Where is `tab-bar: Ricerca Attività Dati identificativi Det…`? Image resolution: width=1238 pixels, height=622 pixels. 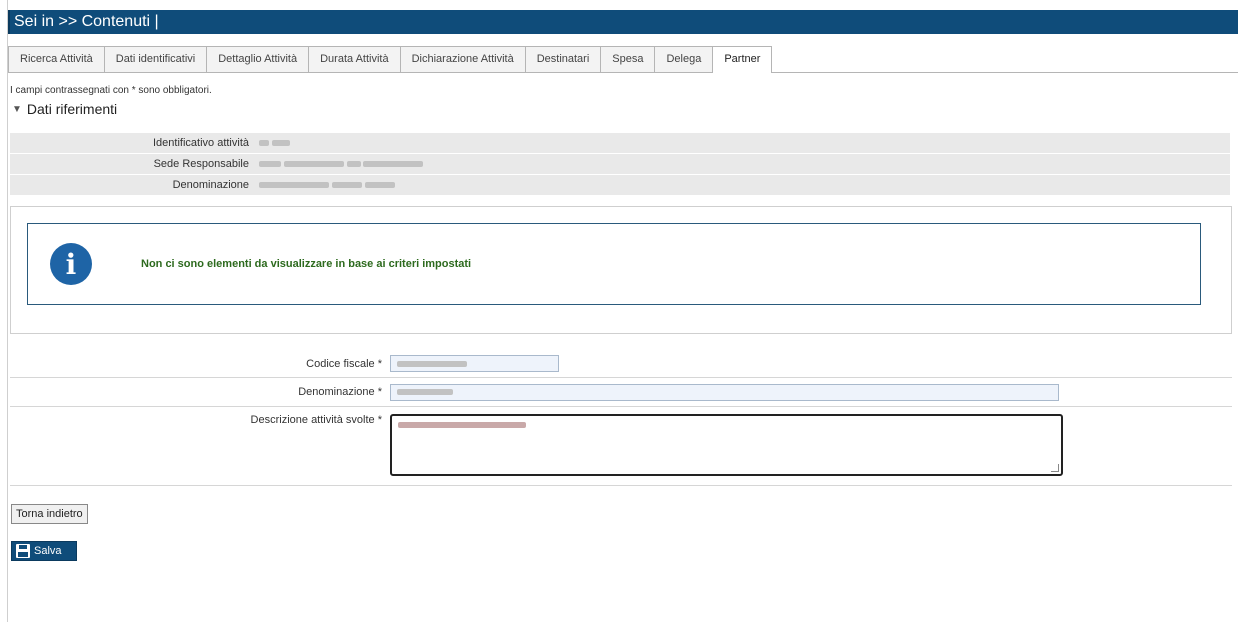
tab-bar: Ricerca Attività Dati identificativi Det… is located at coordinates (623, 59).